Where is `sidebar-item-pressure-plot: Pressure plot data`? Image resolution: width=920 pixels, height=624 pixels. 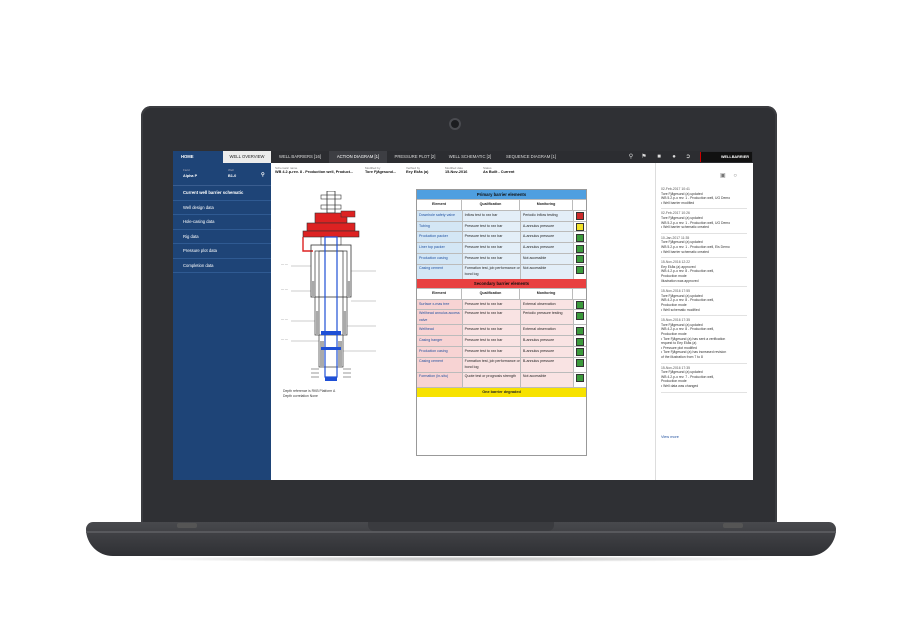 sidebar-item-pressure-plot: Pressure plot data is located at coordinates (222, 251).